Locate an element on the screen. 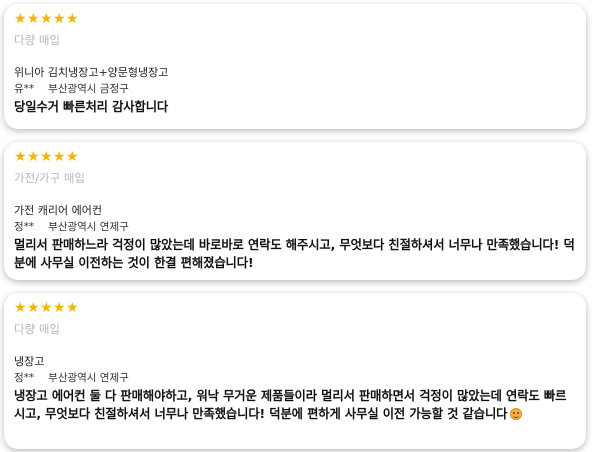  review-category: 가전/가구 매입 is located at coordinates (50, 178).